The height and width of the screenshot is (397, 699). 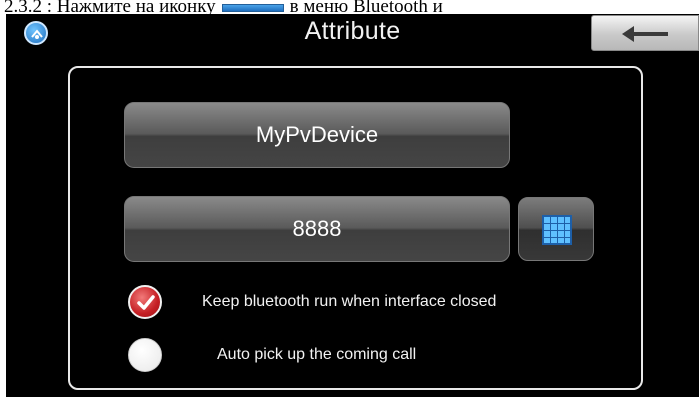 I want to click on auto-pickup-checkbox, so click(x=145, y=355).